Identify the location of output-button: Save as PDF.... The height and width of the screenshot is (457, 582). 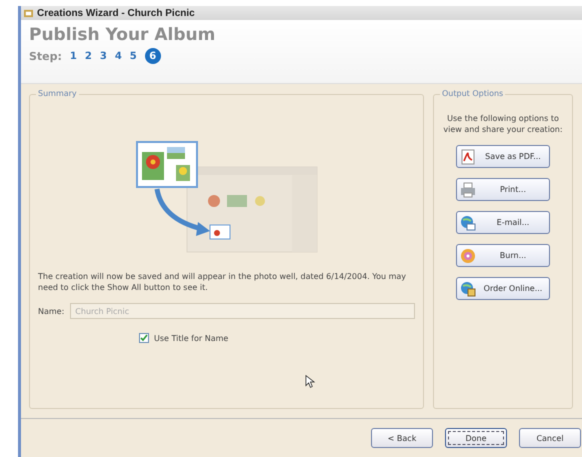
(503, 156).